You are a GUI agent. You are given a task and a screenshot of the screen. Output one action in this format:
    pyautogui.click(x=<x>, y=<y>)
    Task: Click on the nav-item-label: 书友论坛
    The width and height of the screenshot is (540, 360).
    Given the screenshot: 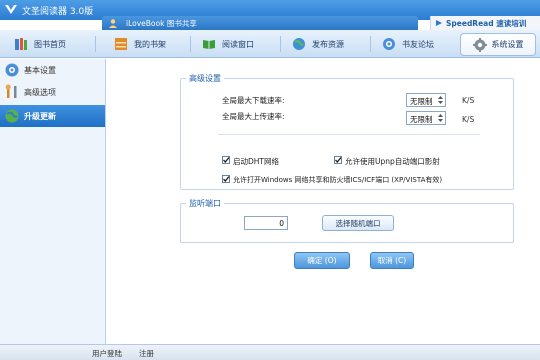 What is the action you would take?
    pyautogui.click(x=418, y=44)
    